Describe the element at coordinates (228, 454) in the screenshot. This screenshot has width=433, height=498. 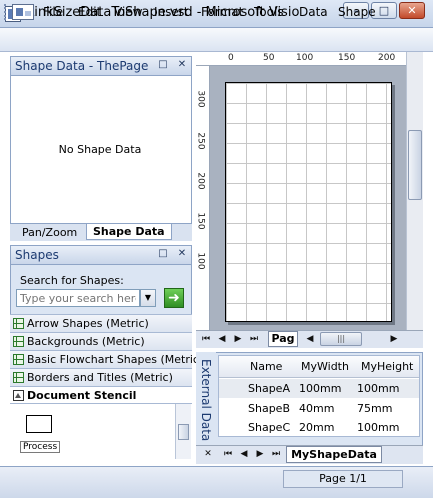
I see `first-sheet-icon: ⏮` at that location.